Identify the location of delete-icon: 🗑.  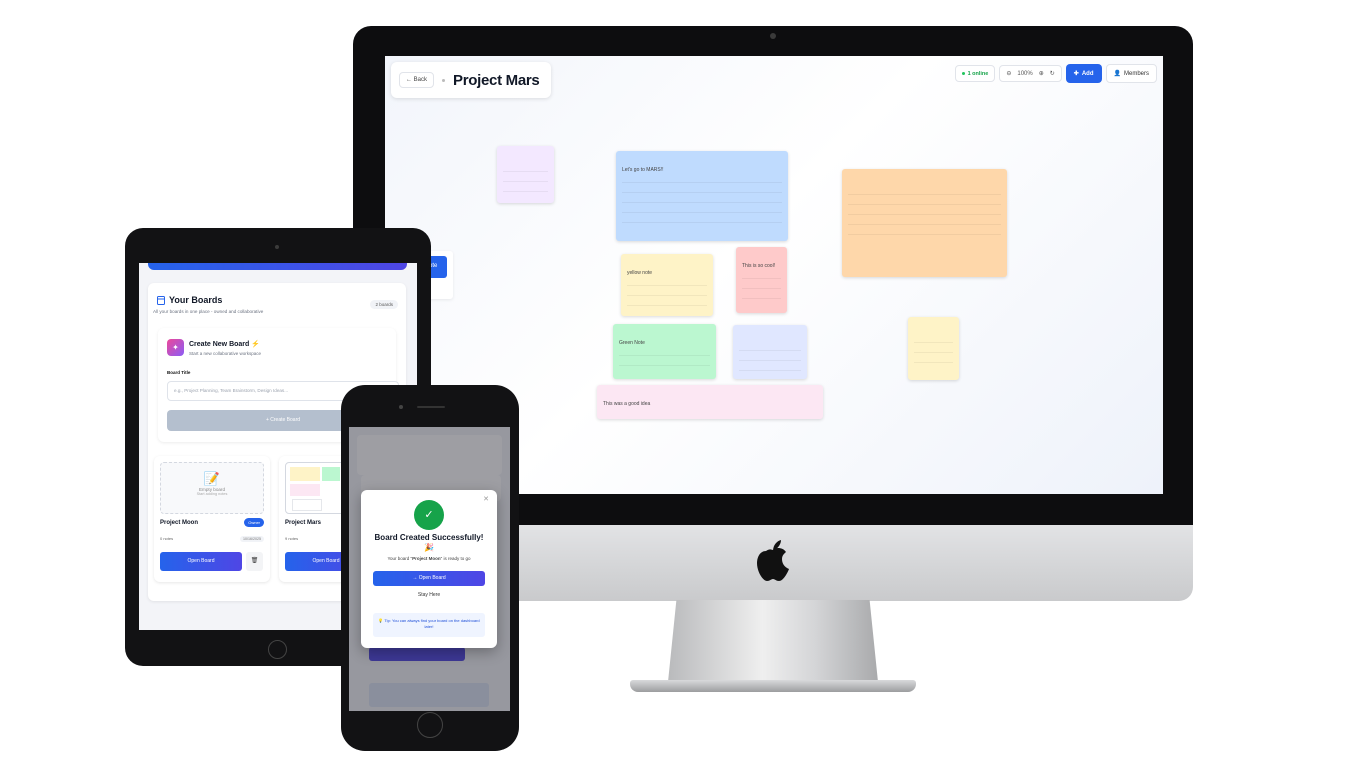
(254, 561).